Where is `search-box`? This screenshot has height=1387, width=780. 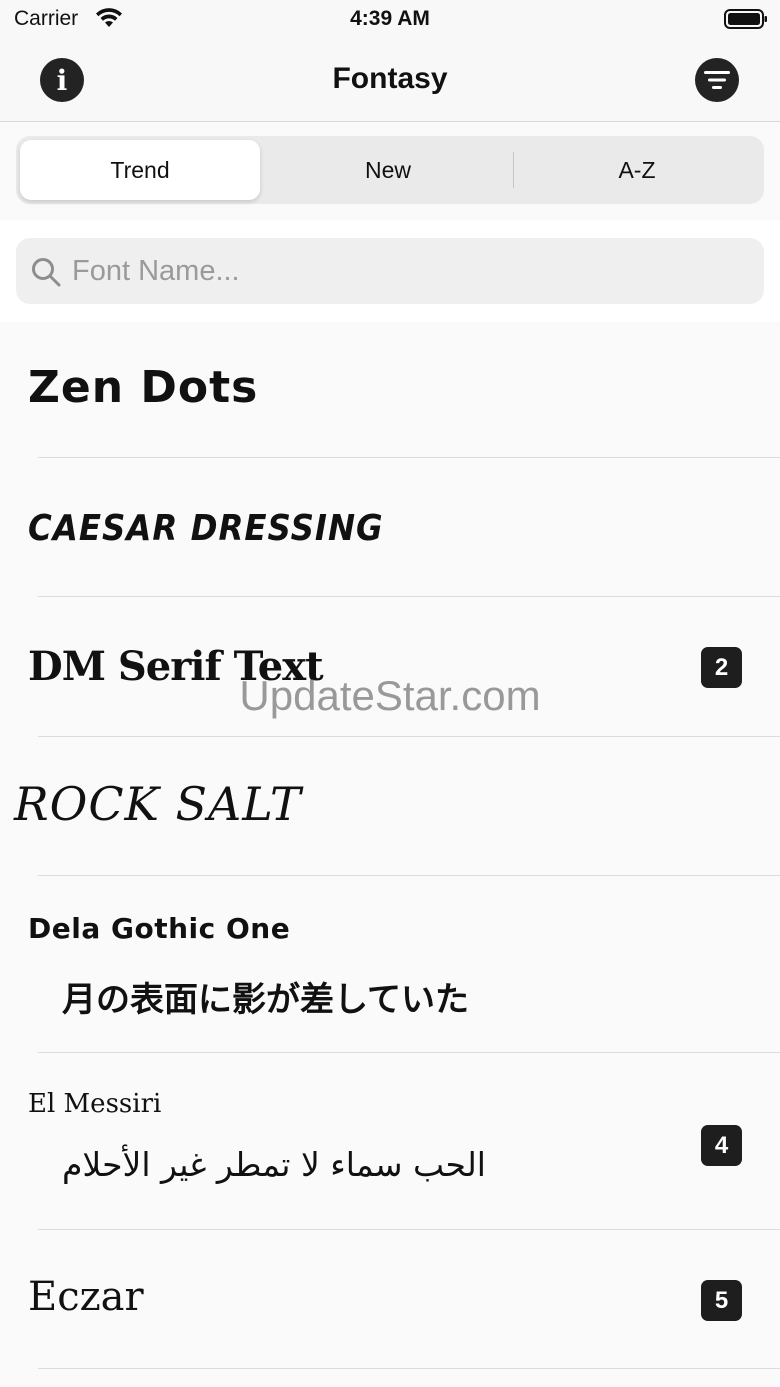
search-box is located at coordinates (390, 271).